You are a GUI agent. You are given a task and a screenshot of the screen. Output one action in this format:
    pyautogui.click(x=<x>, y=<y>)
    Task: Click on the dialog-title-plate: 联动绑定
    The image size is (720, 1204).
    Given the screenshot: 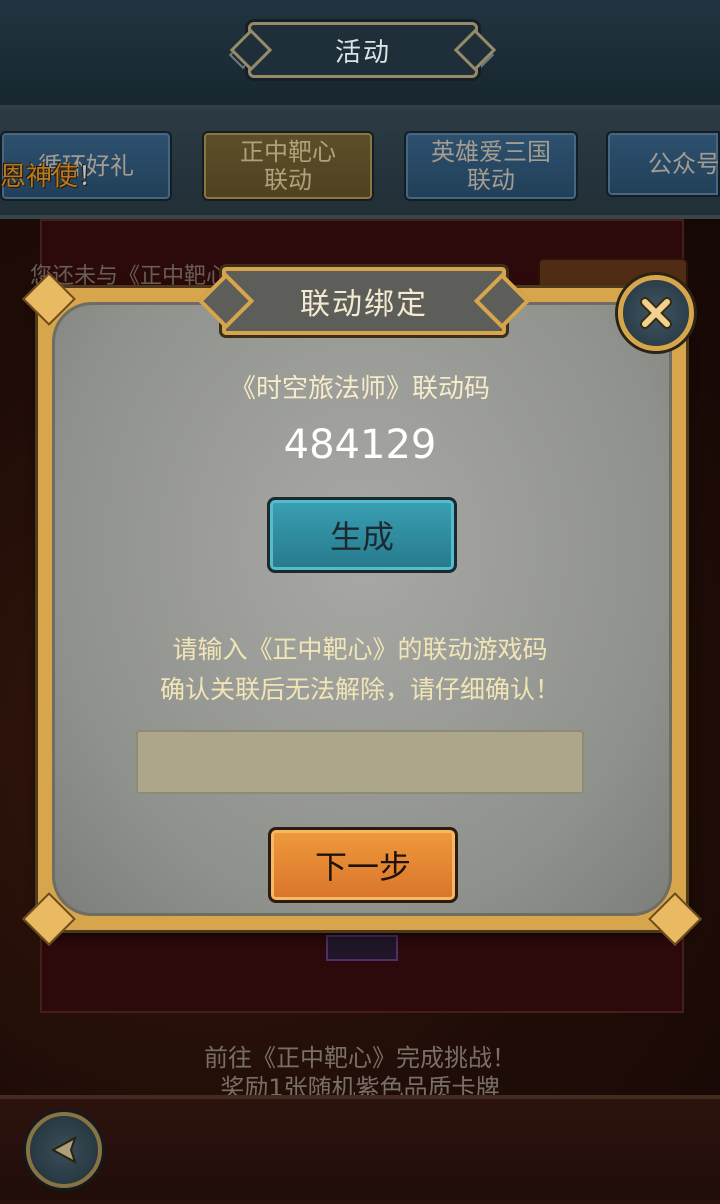 What is the action you would take?
    pyautogui.click(x=364, y=301)
    